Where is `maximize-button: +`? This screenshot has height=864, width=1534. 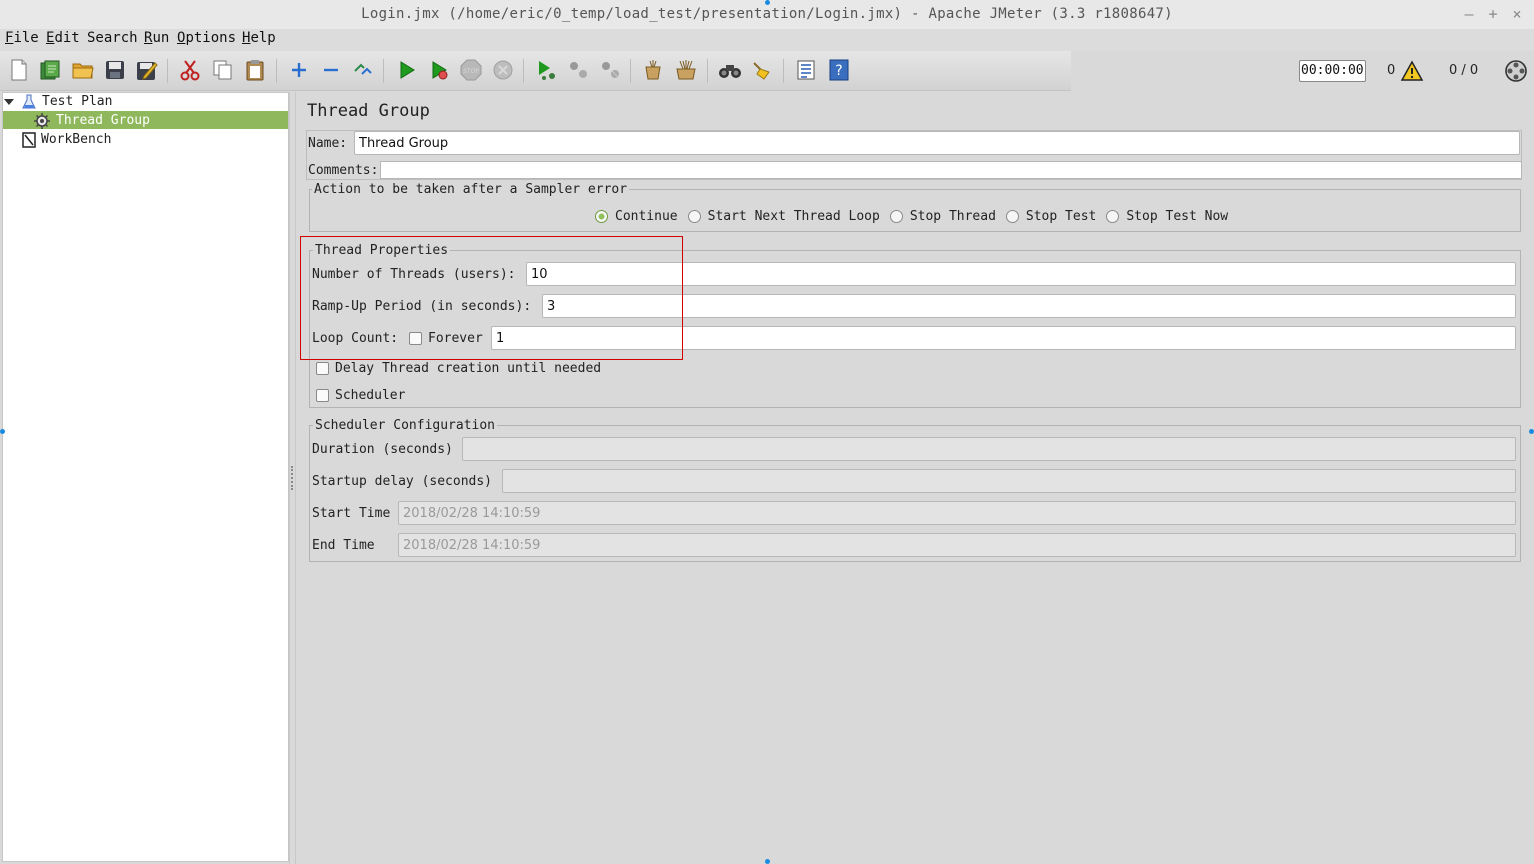
maximize-button: + is located at coordinates (1493, 14).